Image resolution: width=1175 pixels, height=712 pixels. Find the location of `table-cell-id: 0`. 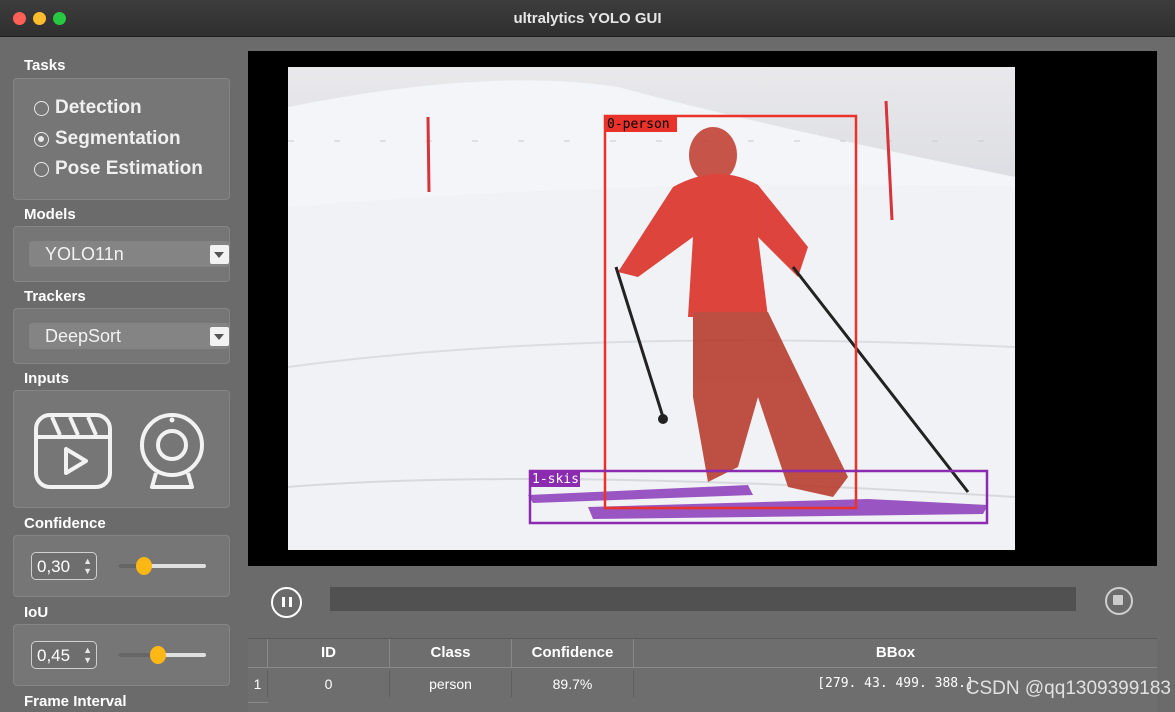

table-cell-id: 0 is located at coordinates (329, 684).